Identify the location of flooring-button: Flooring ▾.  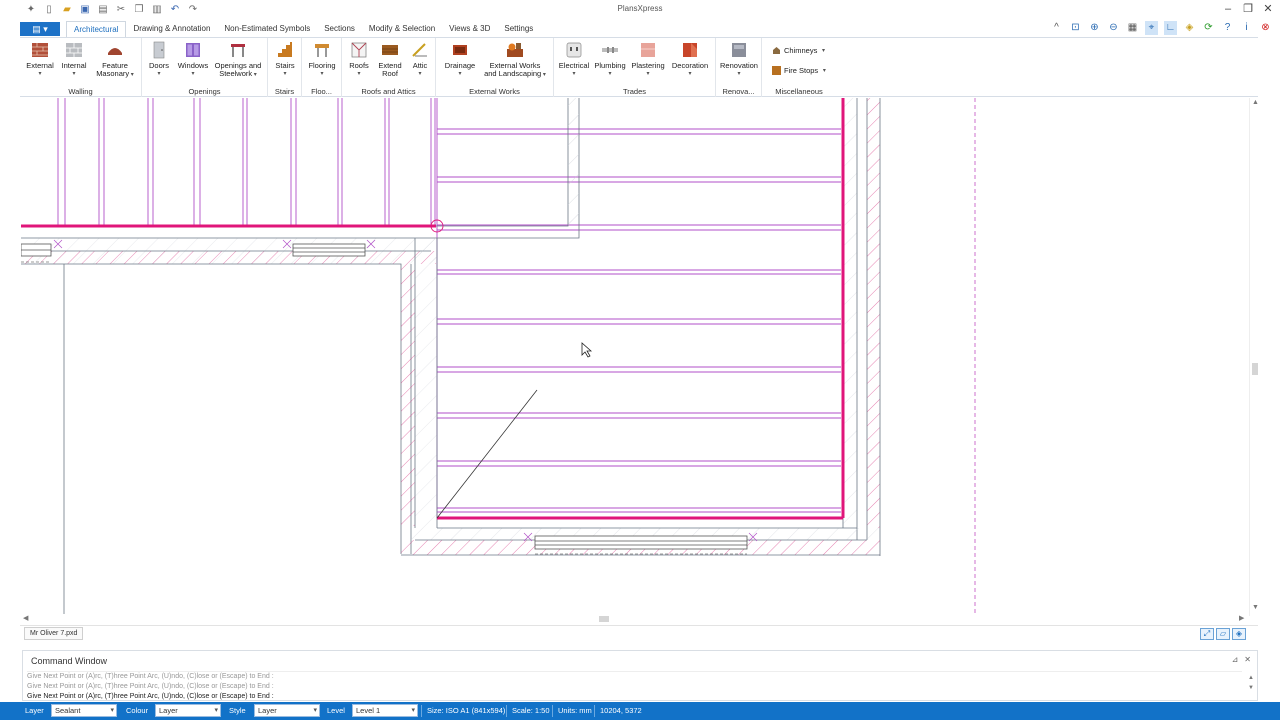
(322, 59).